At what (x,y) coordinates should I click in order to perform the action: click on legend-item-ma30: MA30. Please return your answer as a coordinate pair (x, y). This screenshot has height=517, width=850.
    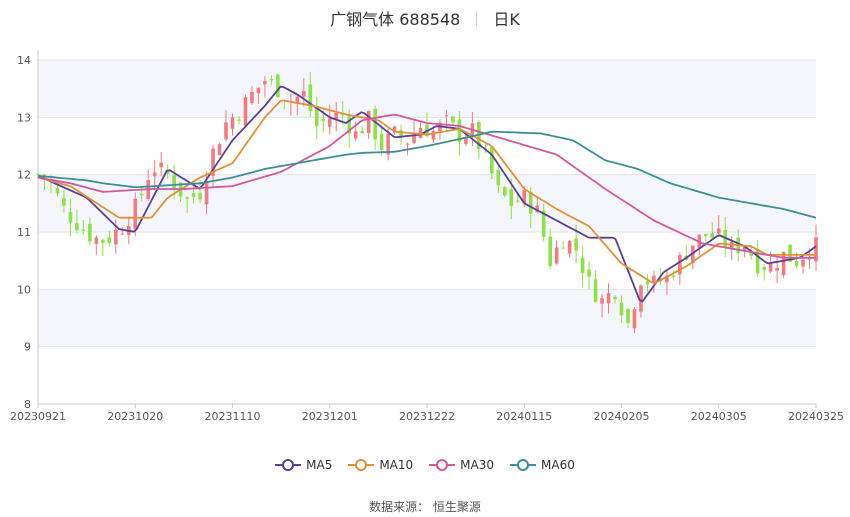
    Looking at the image, I should click on (461, 465).